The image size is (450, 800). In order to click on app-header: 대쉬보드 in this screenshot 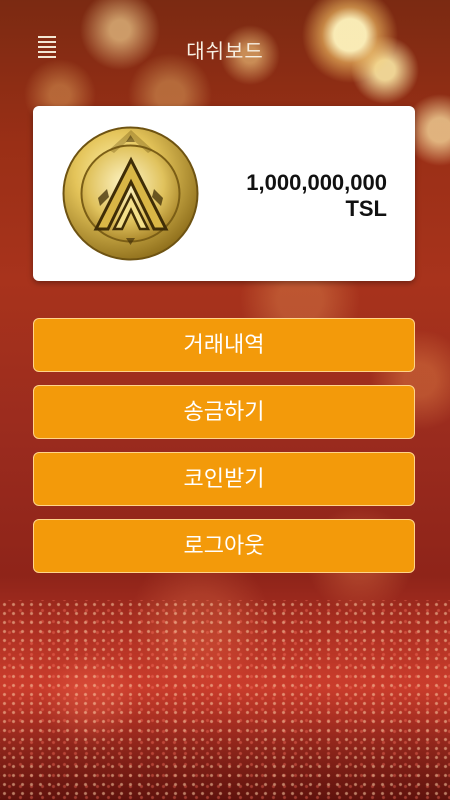, I will do `click(225, 45)`.